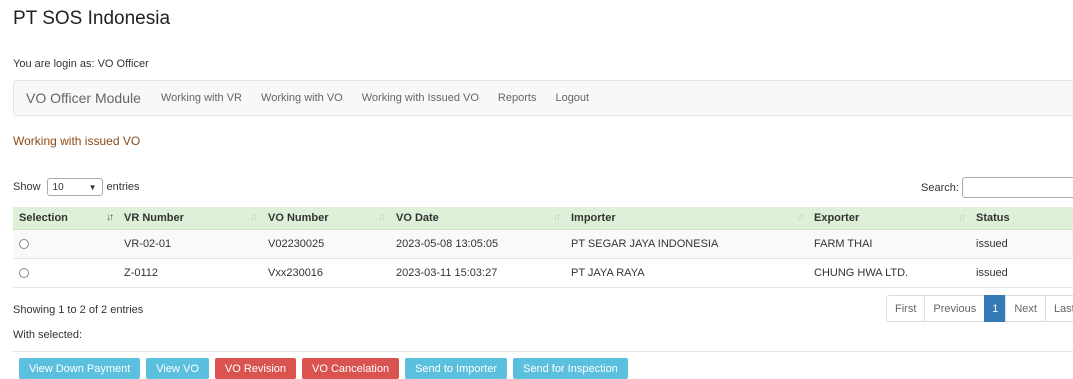 The width and height of the screenshot is (1073, 379). I want to click on page-previous-button: Previous, so click(955, 308).